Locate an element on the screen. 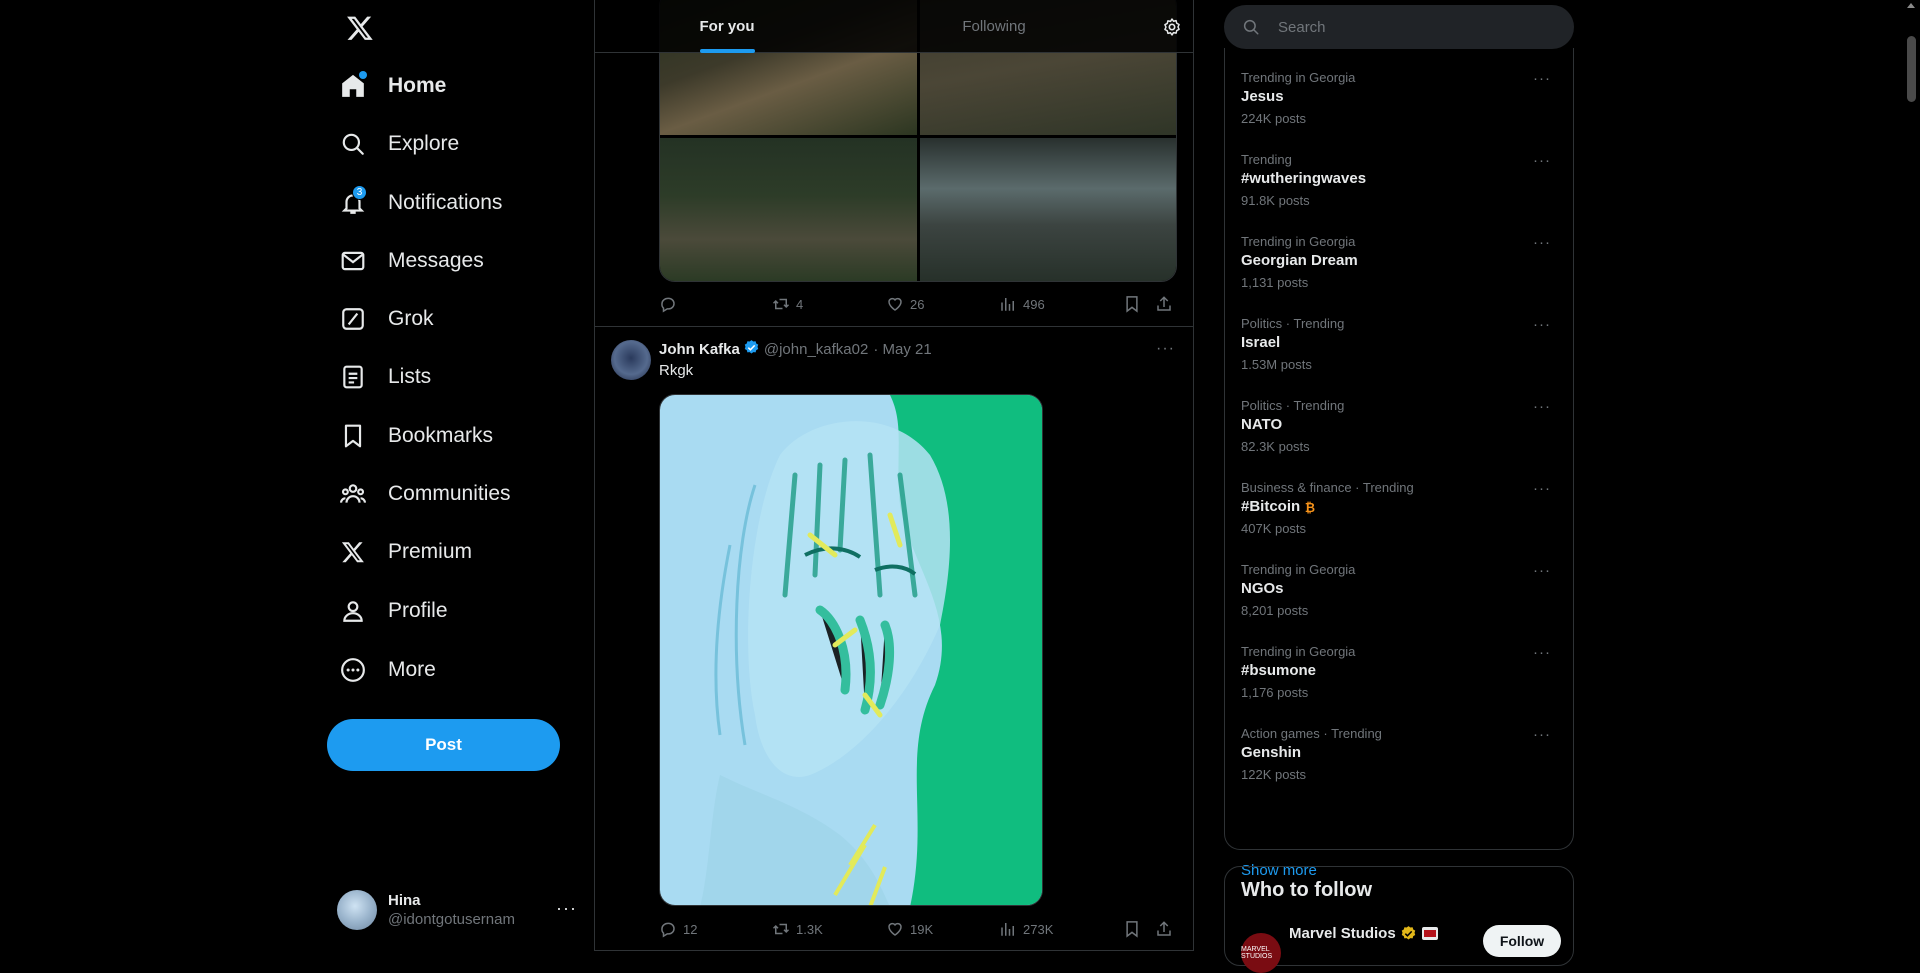 The height and width of the screenshot is (973, 1920). sidebar-item-grok: Grok is located at coordinates (380, 319).